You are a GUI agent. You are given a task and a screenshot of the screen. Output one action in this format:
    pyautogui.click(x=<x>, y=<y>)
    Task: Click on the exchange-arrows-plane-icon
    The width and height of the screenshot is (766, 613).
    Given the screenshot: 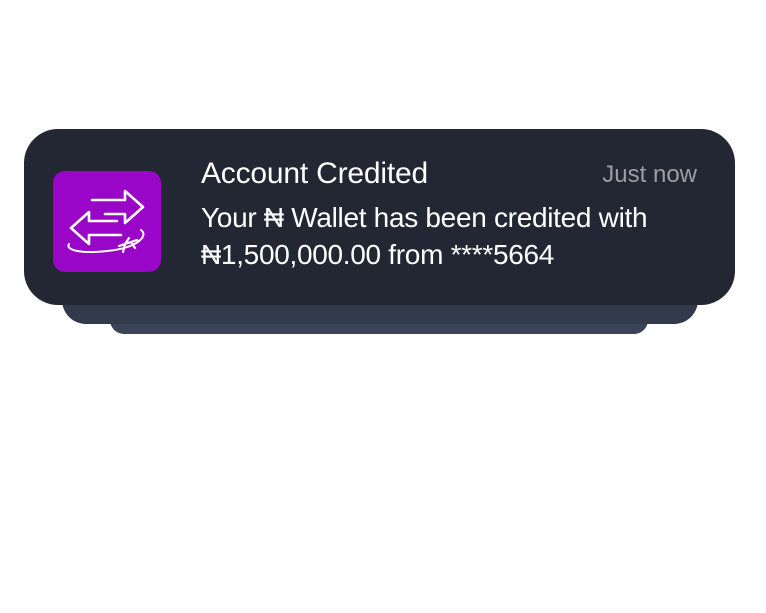 What is the action you would take?
    pyautogui.click(x=107, y=221)
    